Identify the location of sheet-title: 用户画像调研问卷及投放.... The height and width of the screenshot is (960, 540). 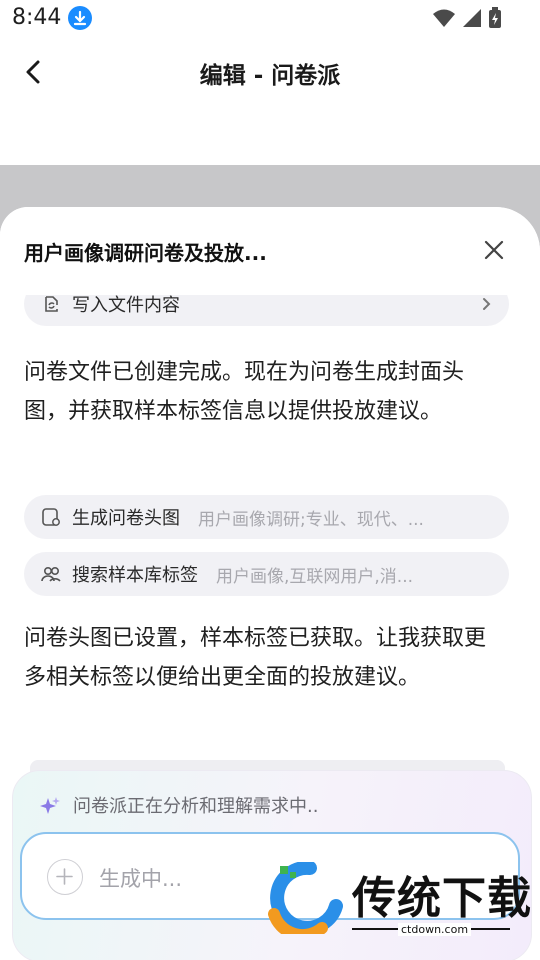
(145, 253).